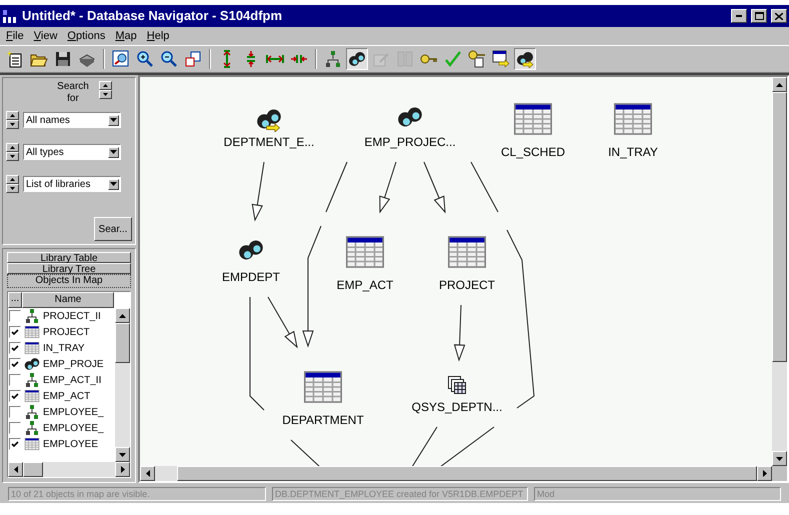 The height and width of the screenshot is (515, 789). I want to click on menu-item: File, so click(15, 36).